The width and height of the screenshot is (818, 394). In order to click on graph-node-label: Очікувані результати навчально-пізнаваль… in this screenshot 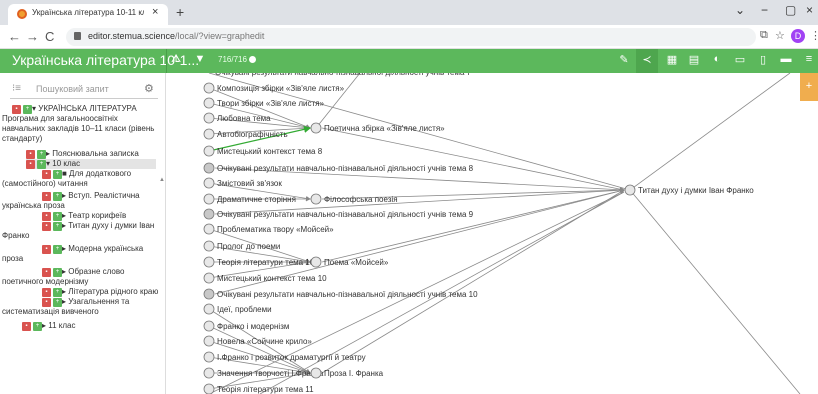, I will do `click(343, 75)`.